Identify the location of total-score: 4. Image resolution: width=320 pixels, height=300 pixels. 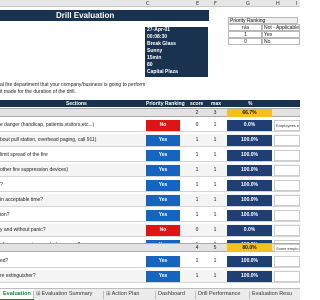
(197, 248).